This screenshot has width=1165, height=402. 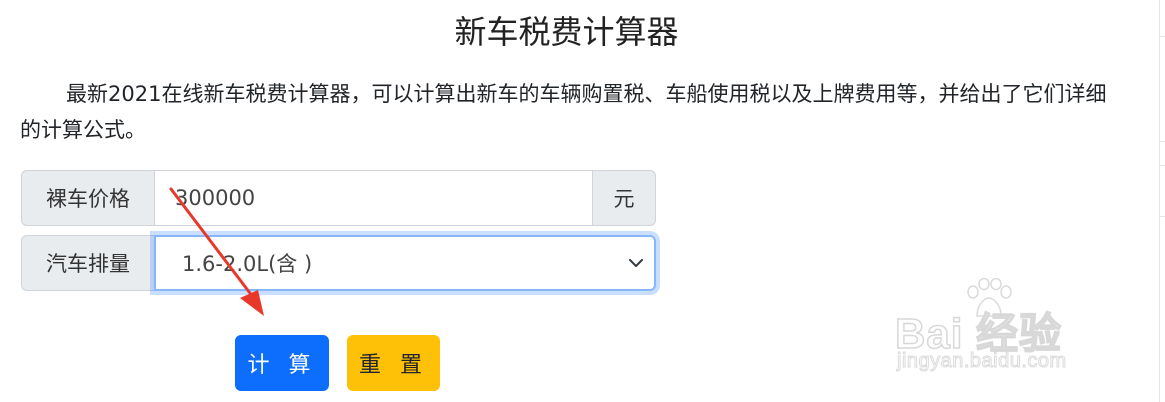 I want to click on watermark-url-text: jingyan.baidu.com, so click(x=982, y=361).